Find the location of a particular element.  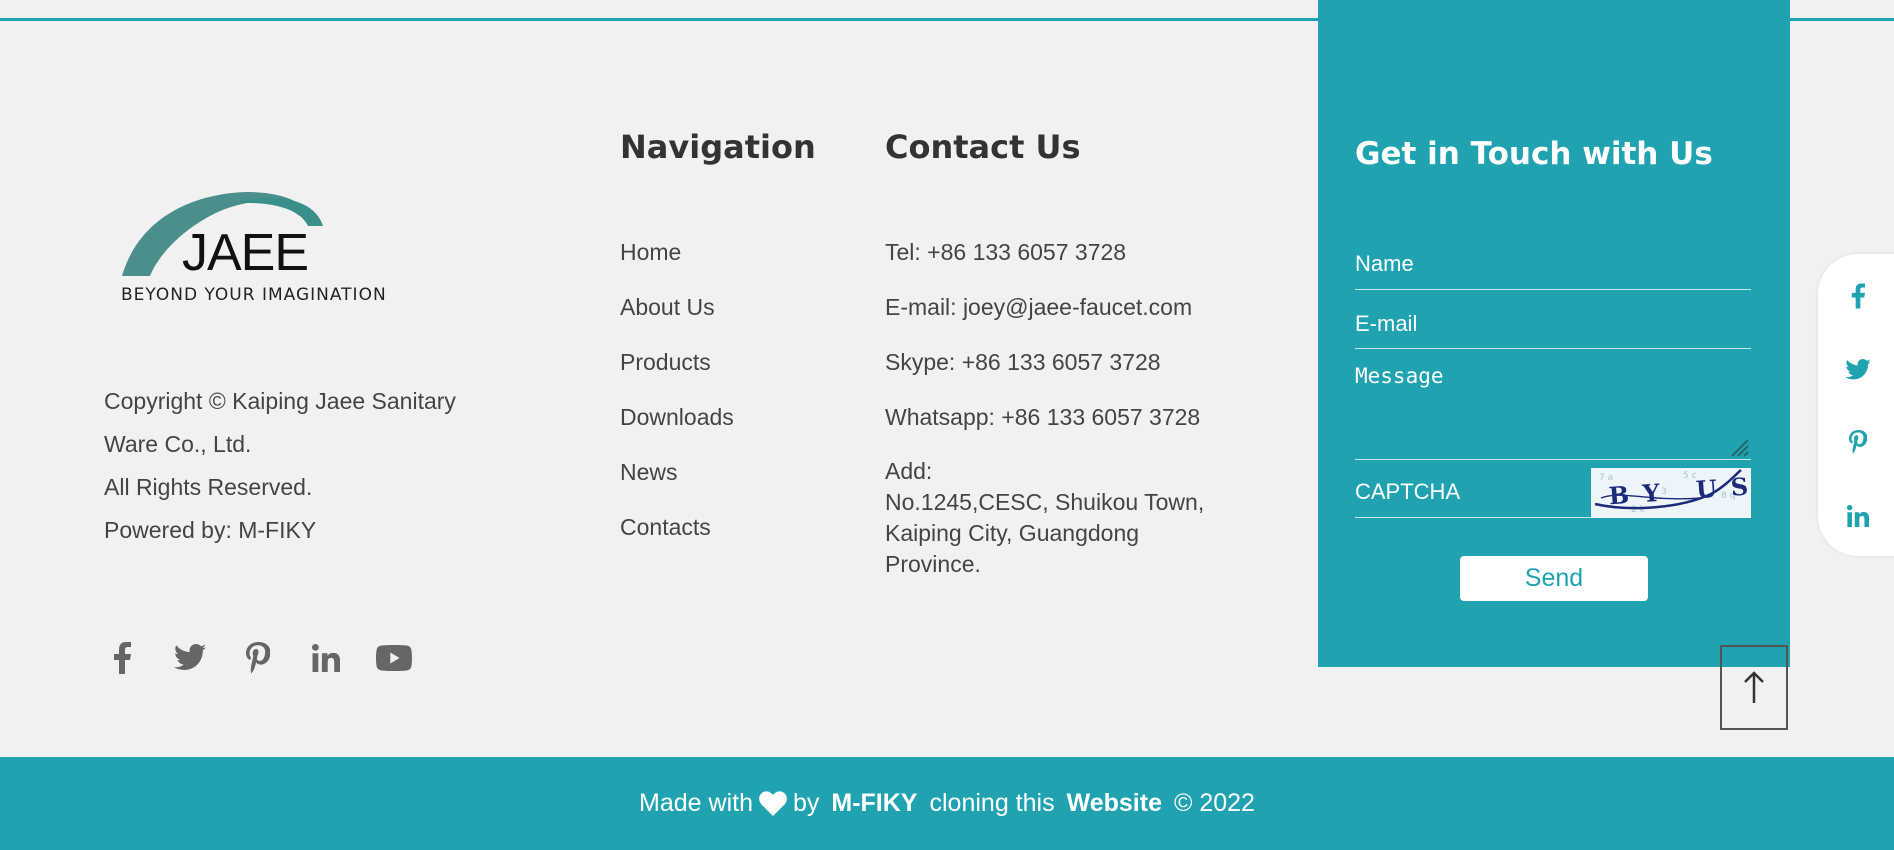

floating-social-bar is located at coordinates (1856, 405).